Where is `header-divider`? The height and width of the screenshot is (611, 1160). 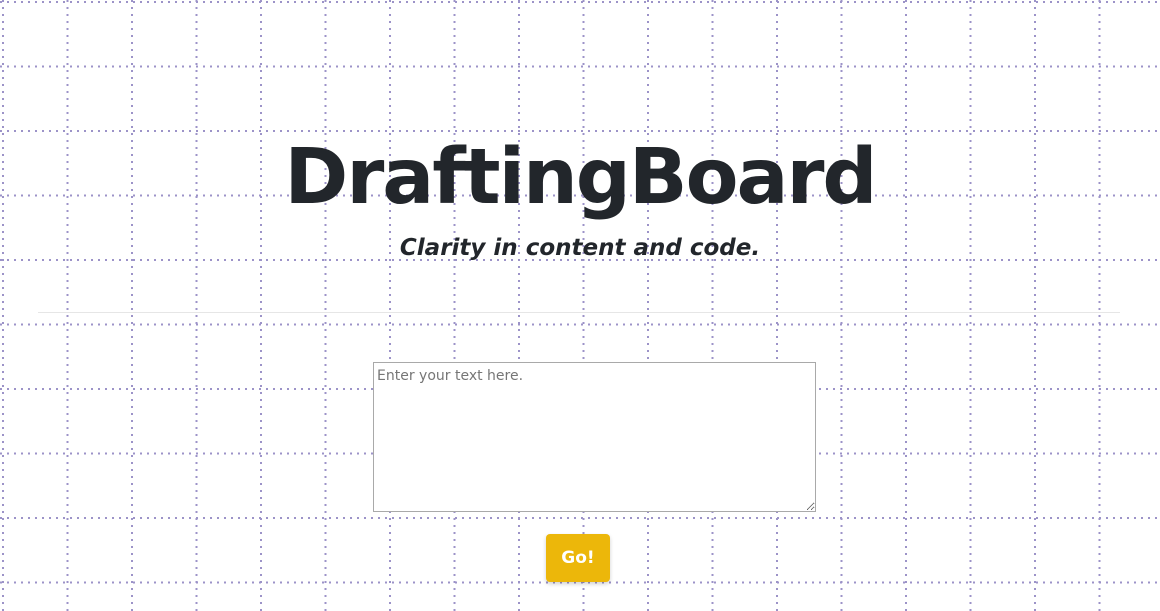
header-divider is located at coordinates (579, 312).